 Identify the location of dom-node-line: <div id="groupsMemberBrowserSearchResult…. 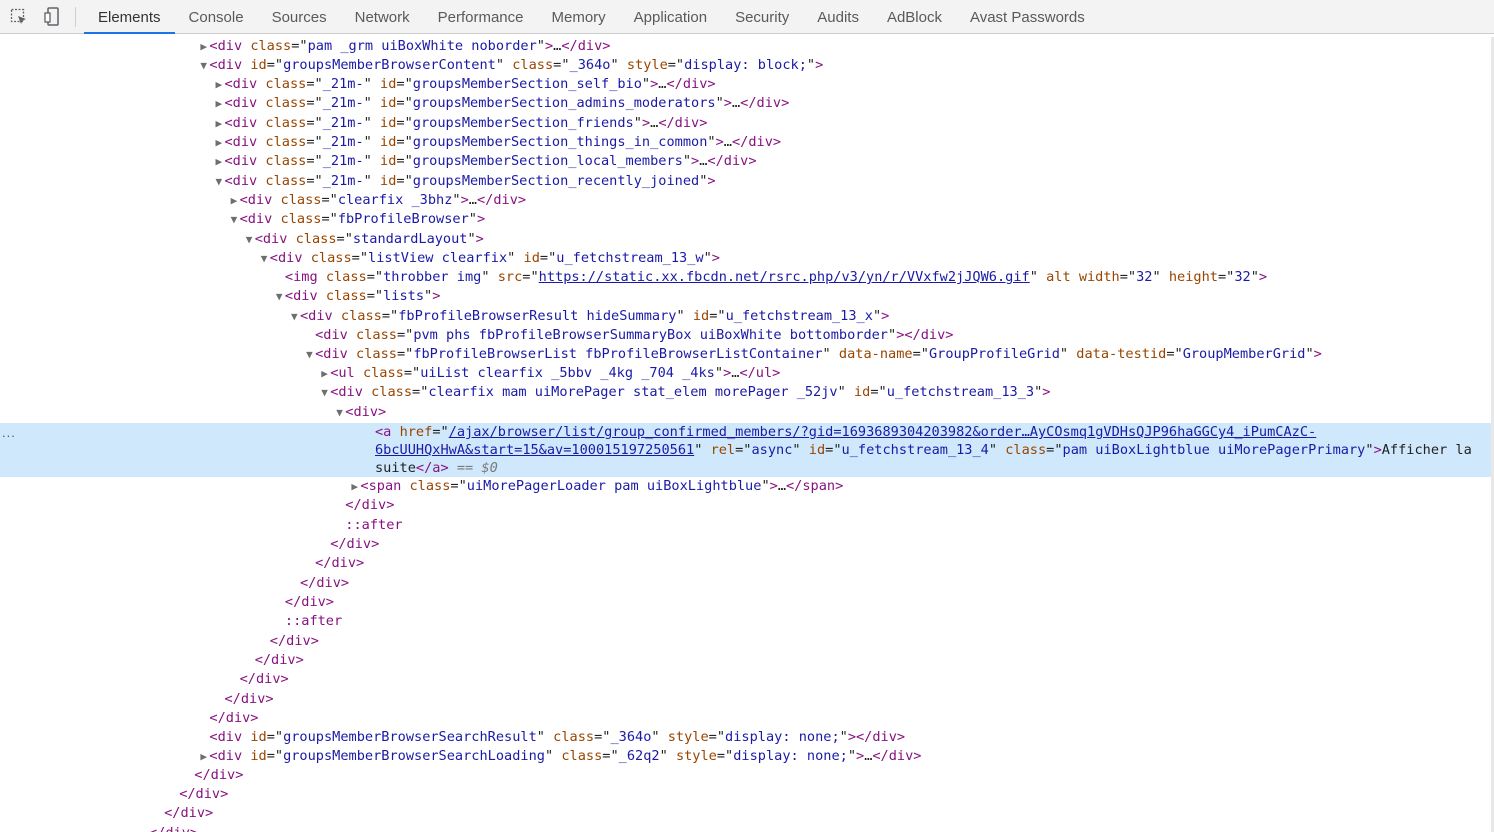
(747, 737).